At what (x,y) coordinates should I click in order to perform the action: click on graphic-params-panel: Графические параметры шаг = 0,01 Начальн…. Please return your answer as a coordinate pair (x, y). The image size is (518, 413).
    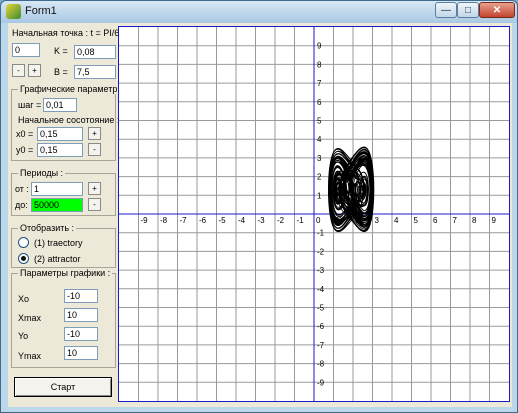
    Looking at the image, I should click on (68, 122).